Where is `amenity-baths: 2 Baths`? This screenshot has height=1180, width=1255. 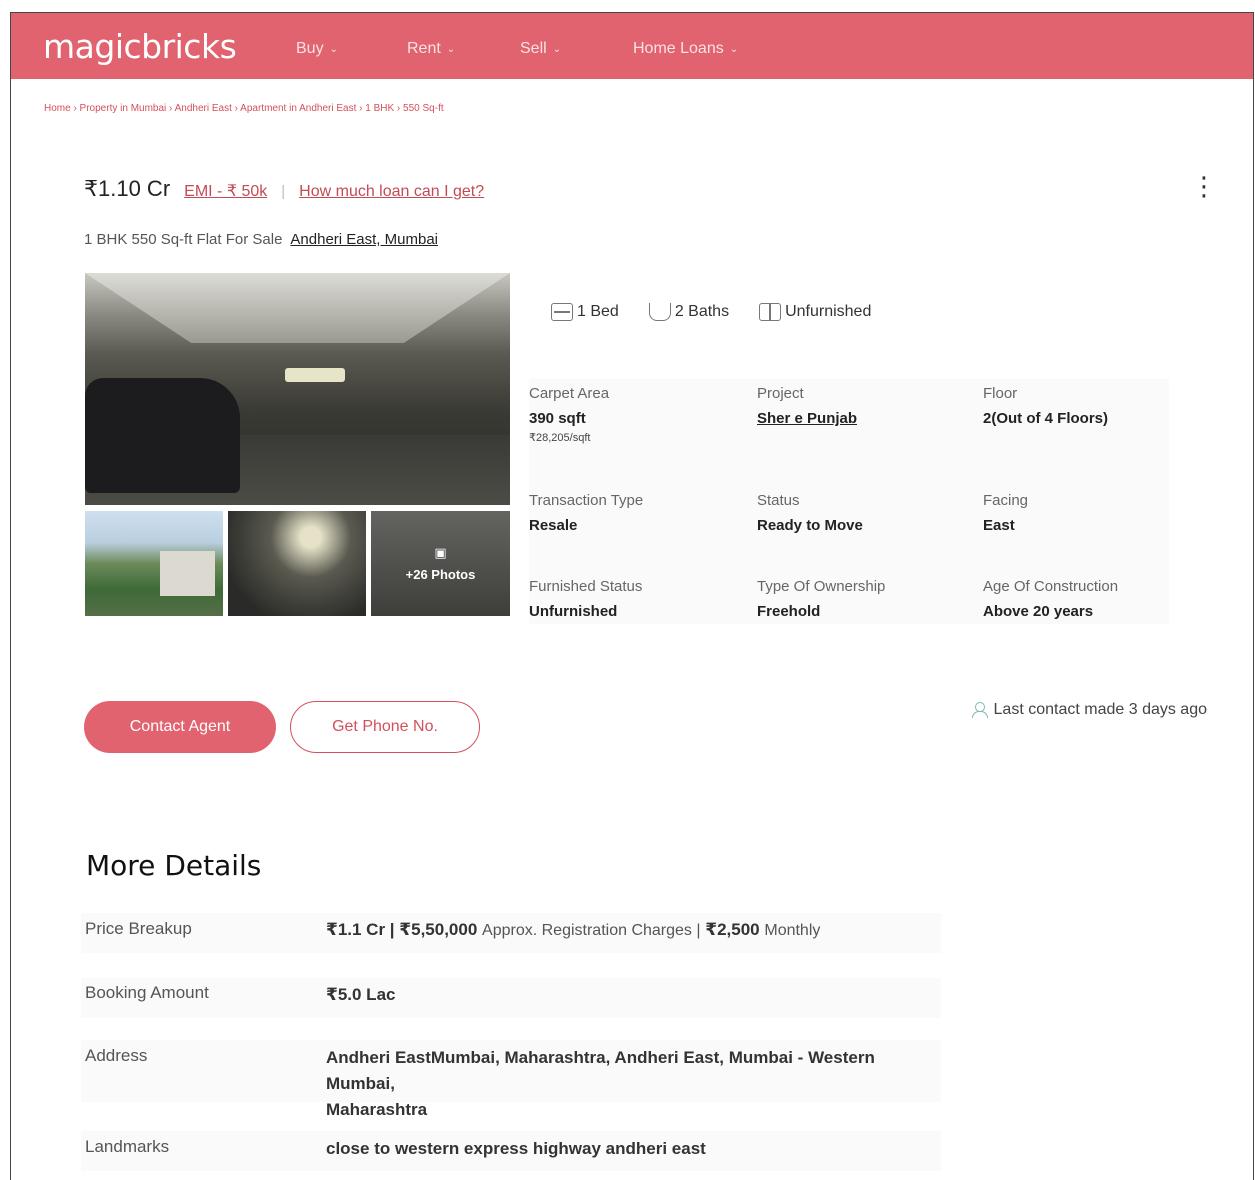 amenity-baths: 2 Baths is located at coordinates (689, 312).